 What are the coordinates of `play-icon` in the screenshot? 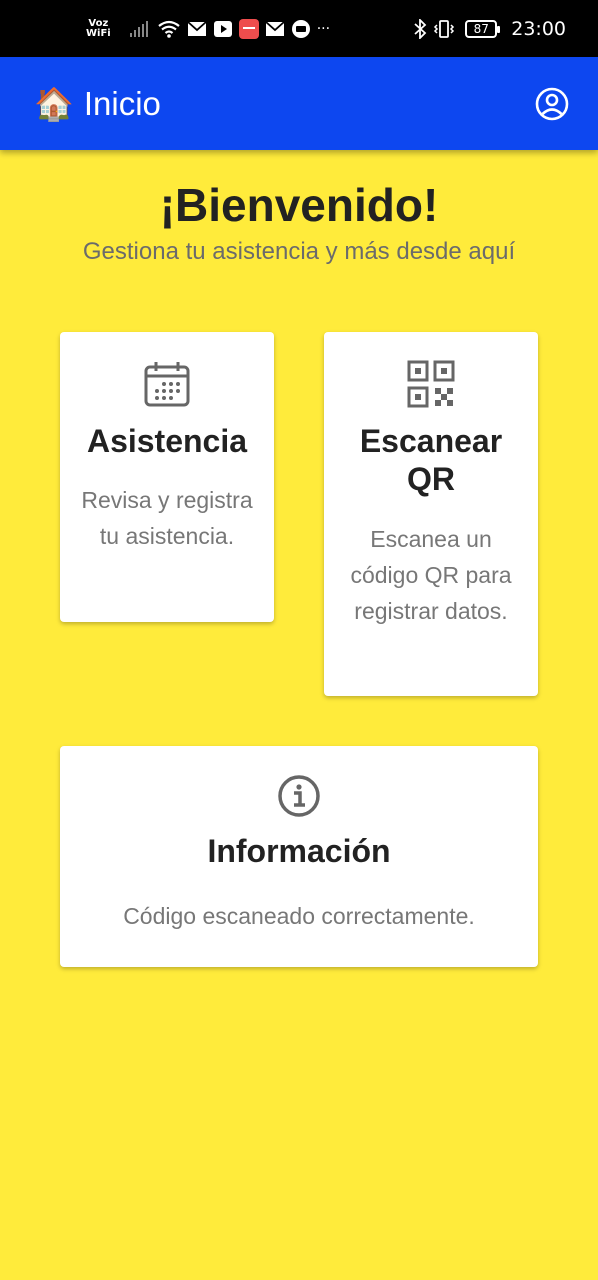 It's located at (301, 29).